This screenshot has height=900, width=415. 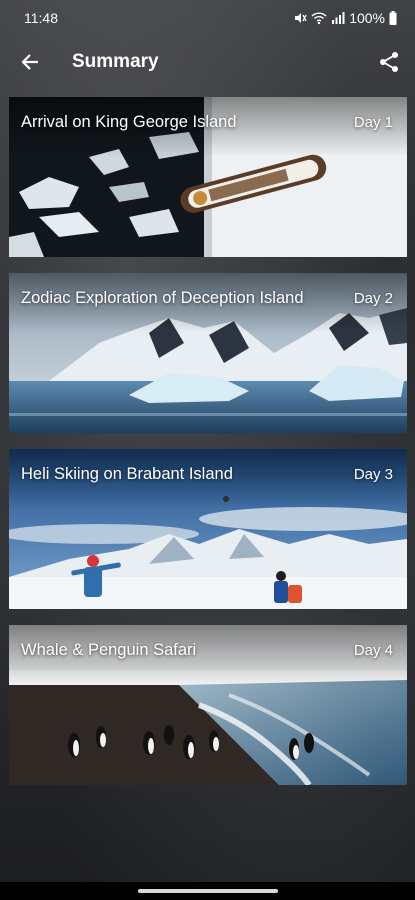 I want to click on status-icons: 100%, so click(x=345, y=18).